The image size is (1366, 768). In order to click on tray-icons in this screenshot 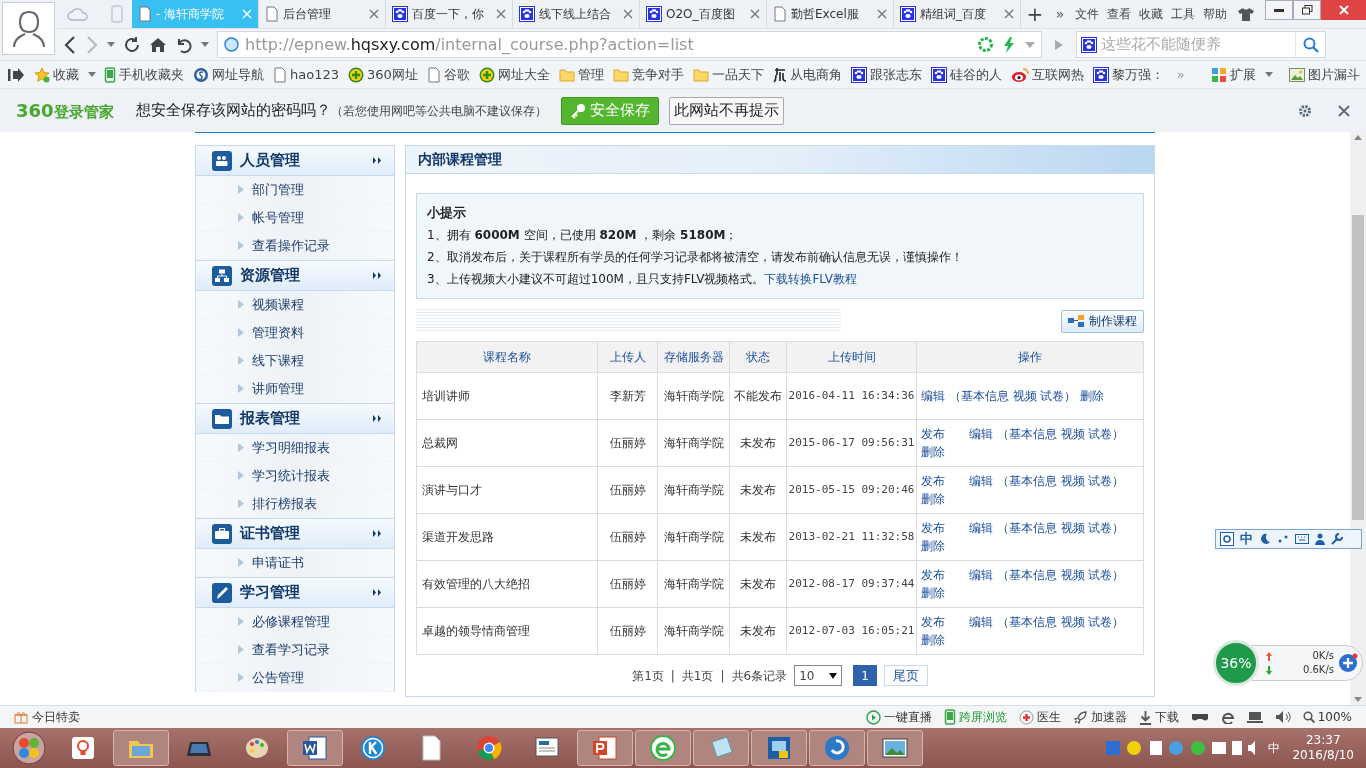, I will do `click(1181, 748)`.